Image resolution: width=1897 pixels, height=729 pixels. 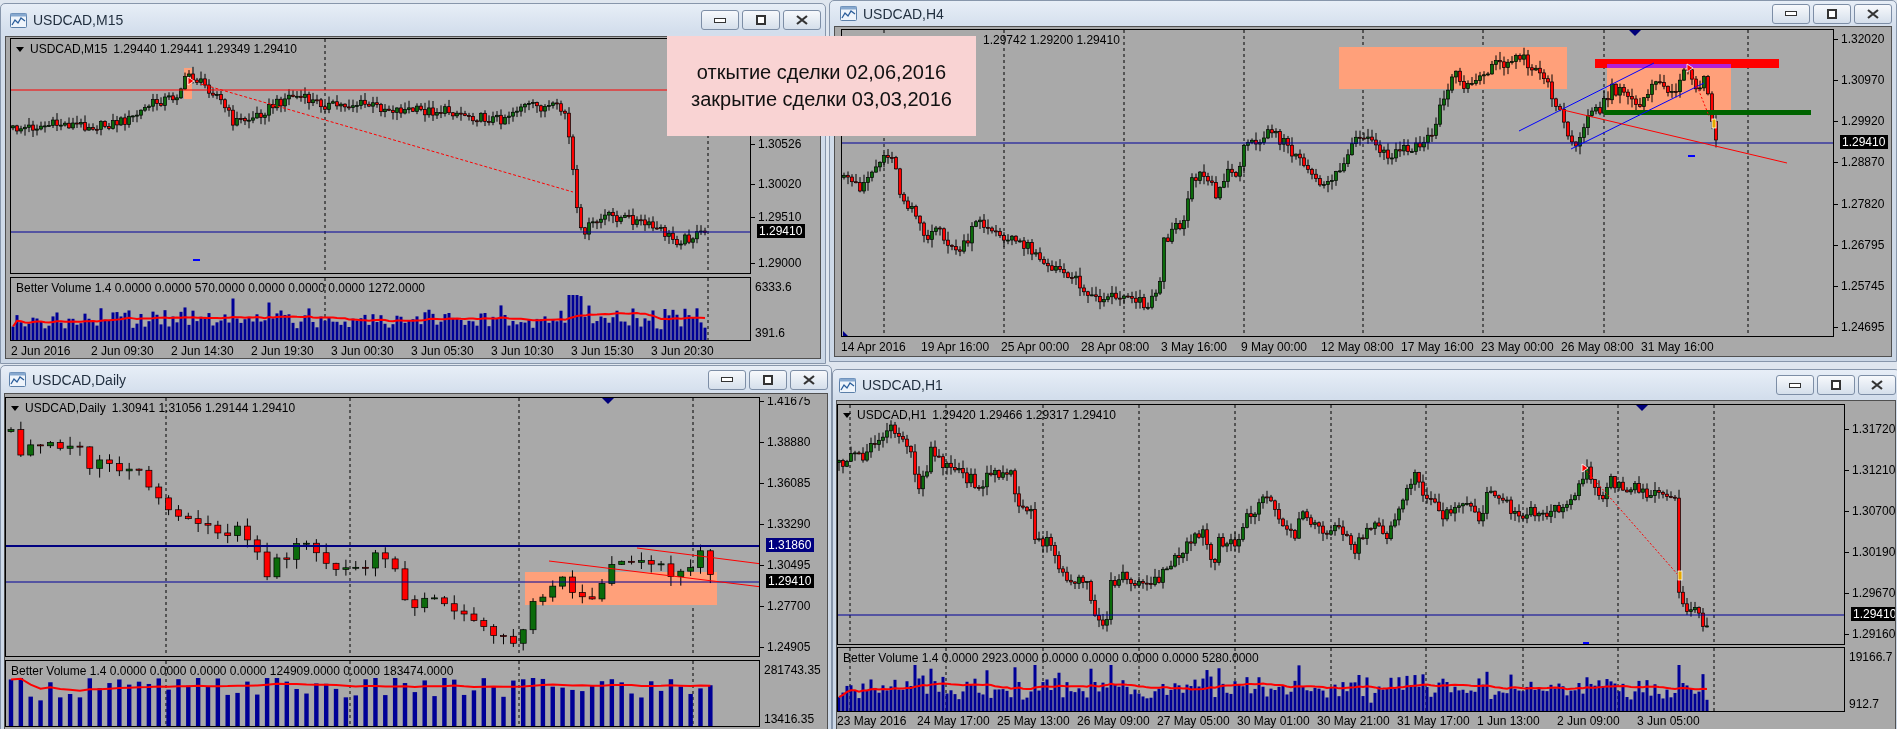 I want to click on price-label: 1.32020, so click(x=1859, y=39).